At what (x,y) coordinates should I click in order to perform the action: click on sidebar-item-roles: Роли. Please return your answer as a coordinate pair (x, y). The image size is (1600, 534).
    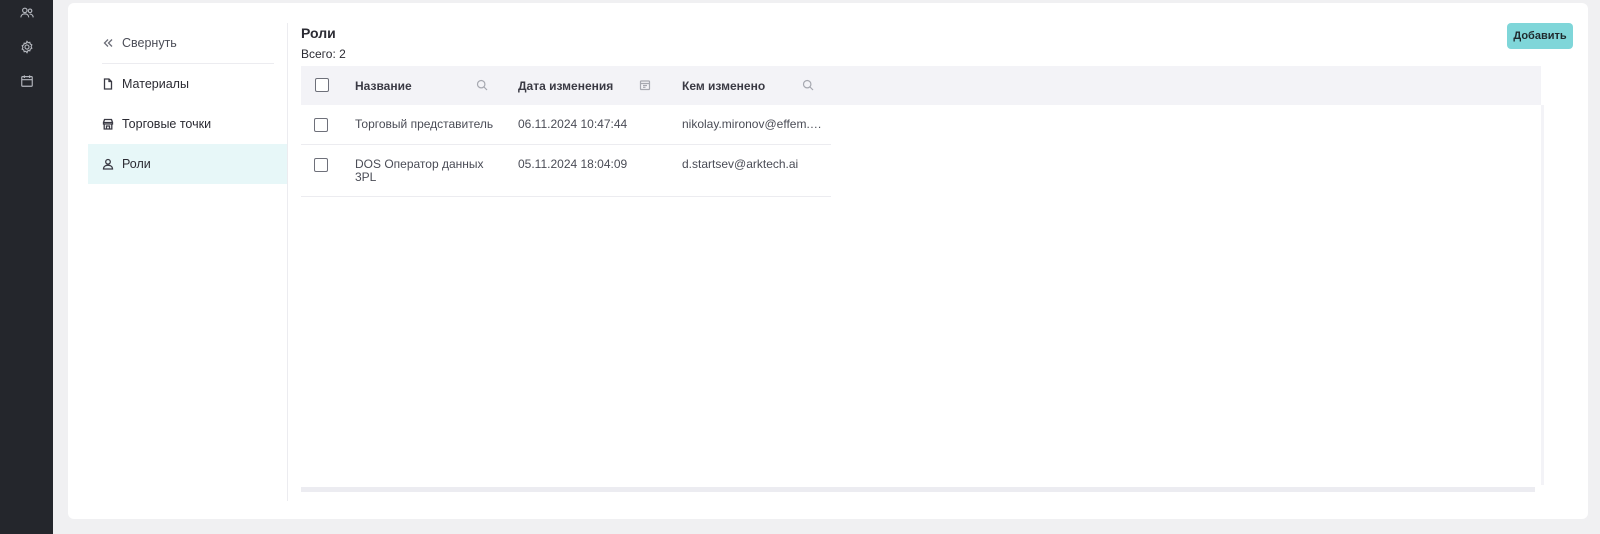
    Looking at the image, I should click on (188, 164).